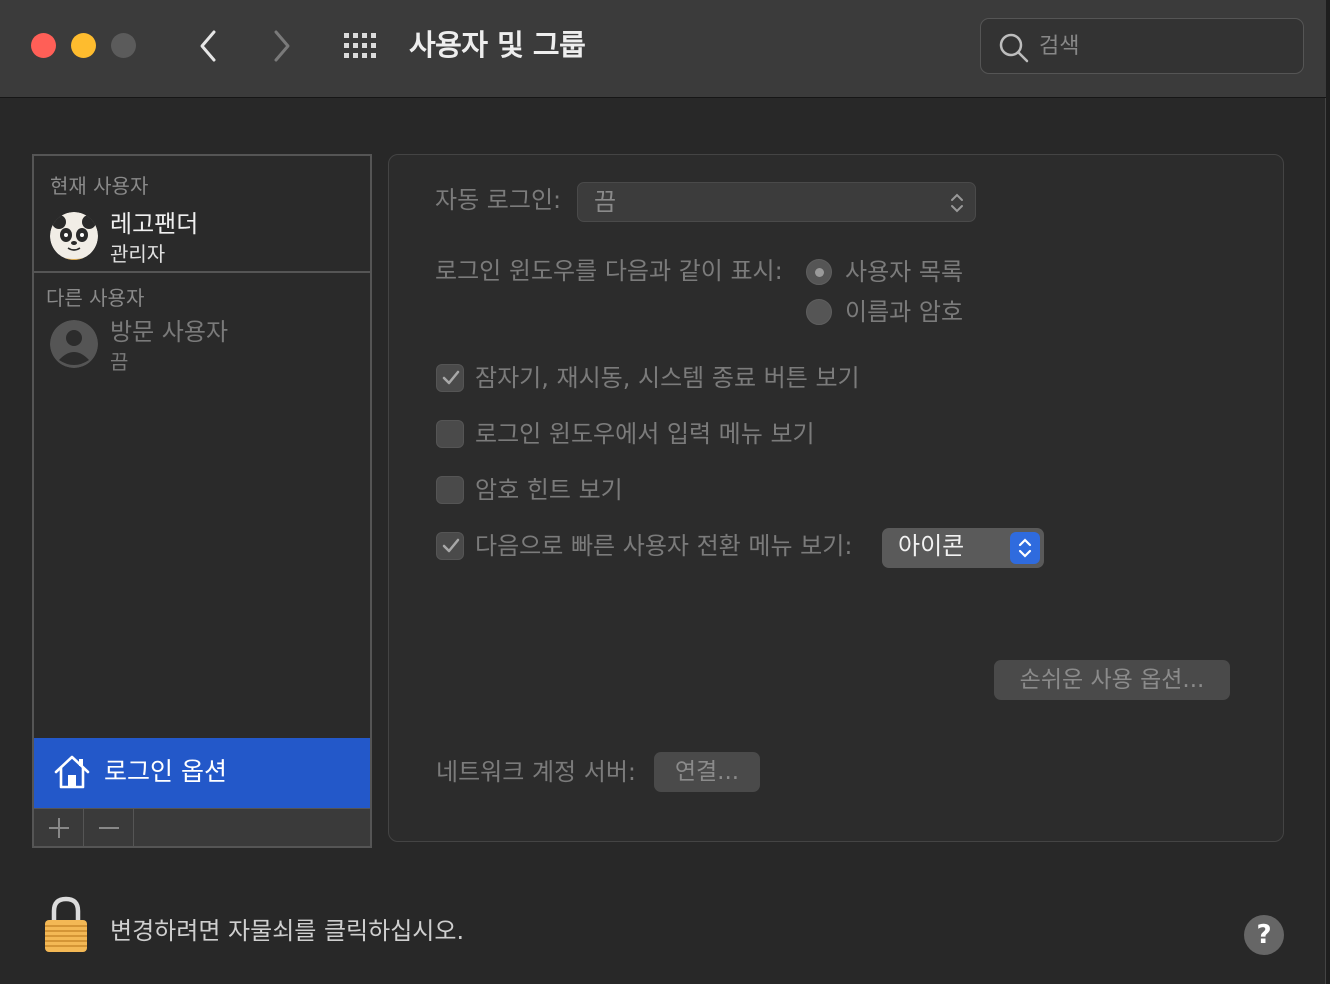 This screenshot has width=1330, height=984. I want to click on radio-user-list-label: 사용자 목록, so click(904, 272).